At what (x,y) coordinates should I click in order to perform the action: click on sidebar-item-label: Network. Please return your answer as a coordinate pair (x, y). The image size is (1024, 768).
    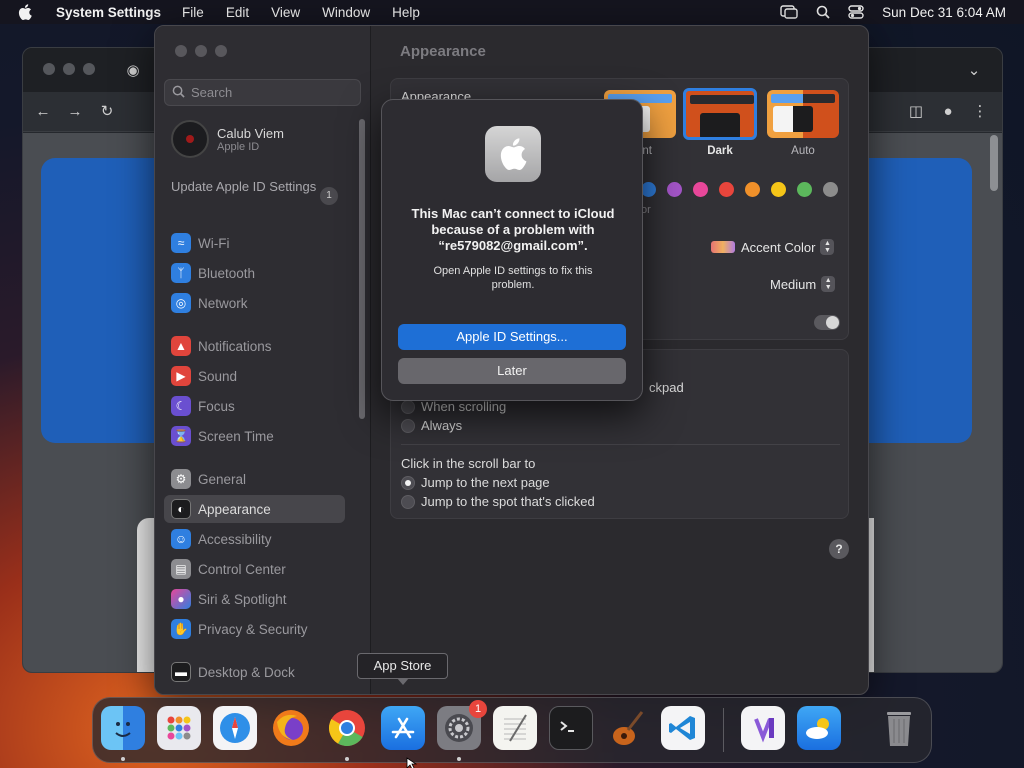
    Looking at the image, I should click on (223, 303).